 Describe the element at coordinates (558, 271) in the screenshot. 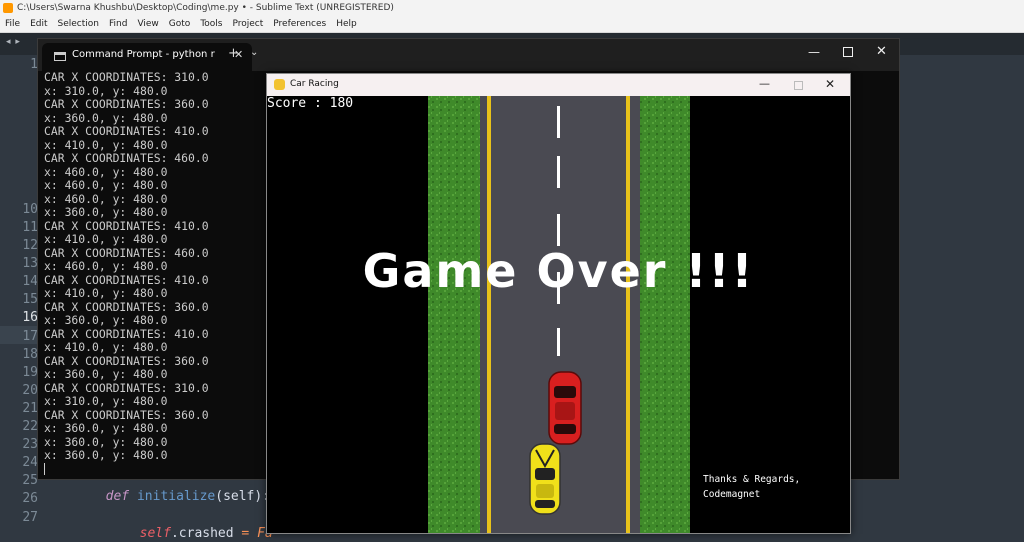

I see `game-over-message: Game Over !!!` at that location.